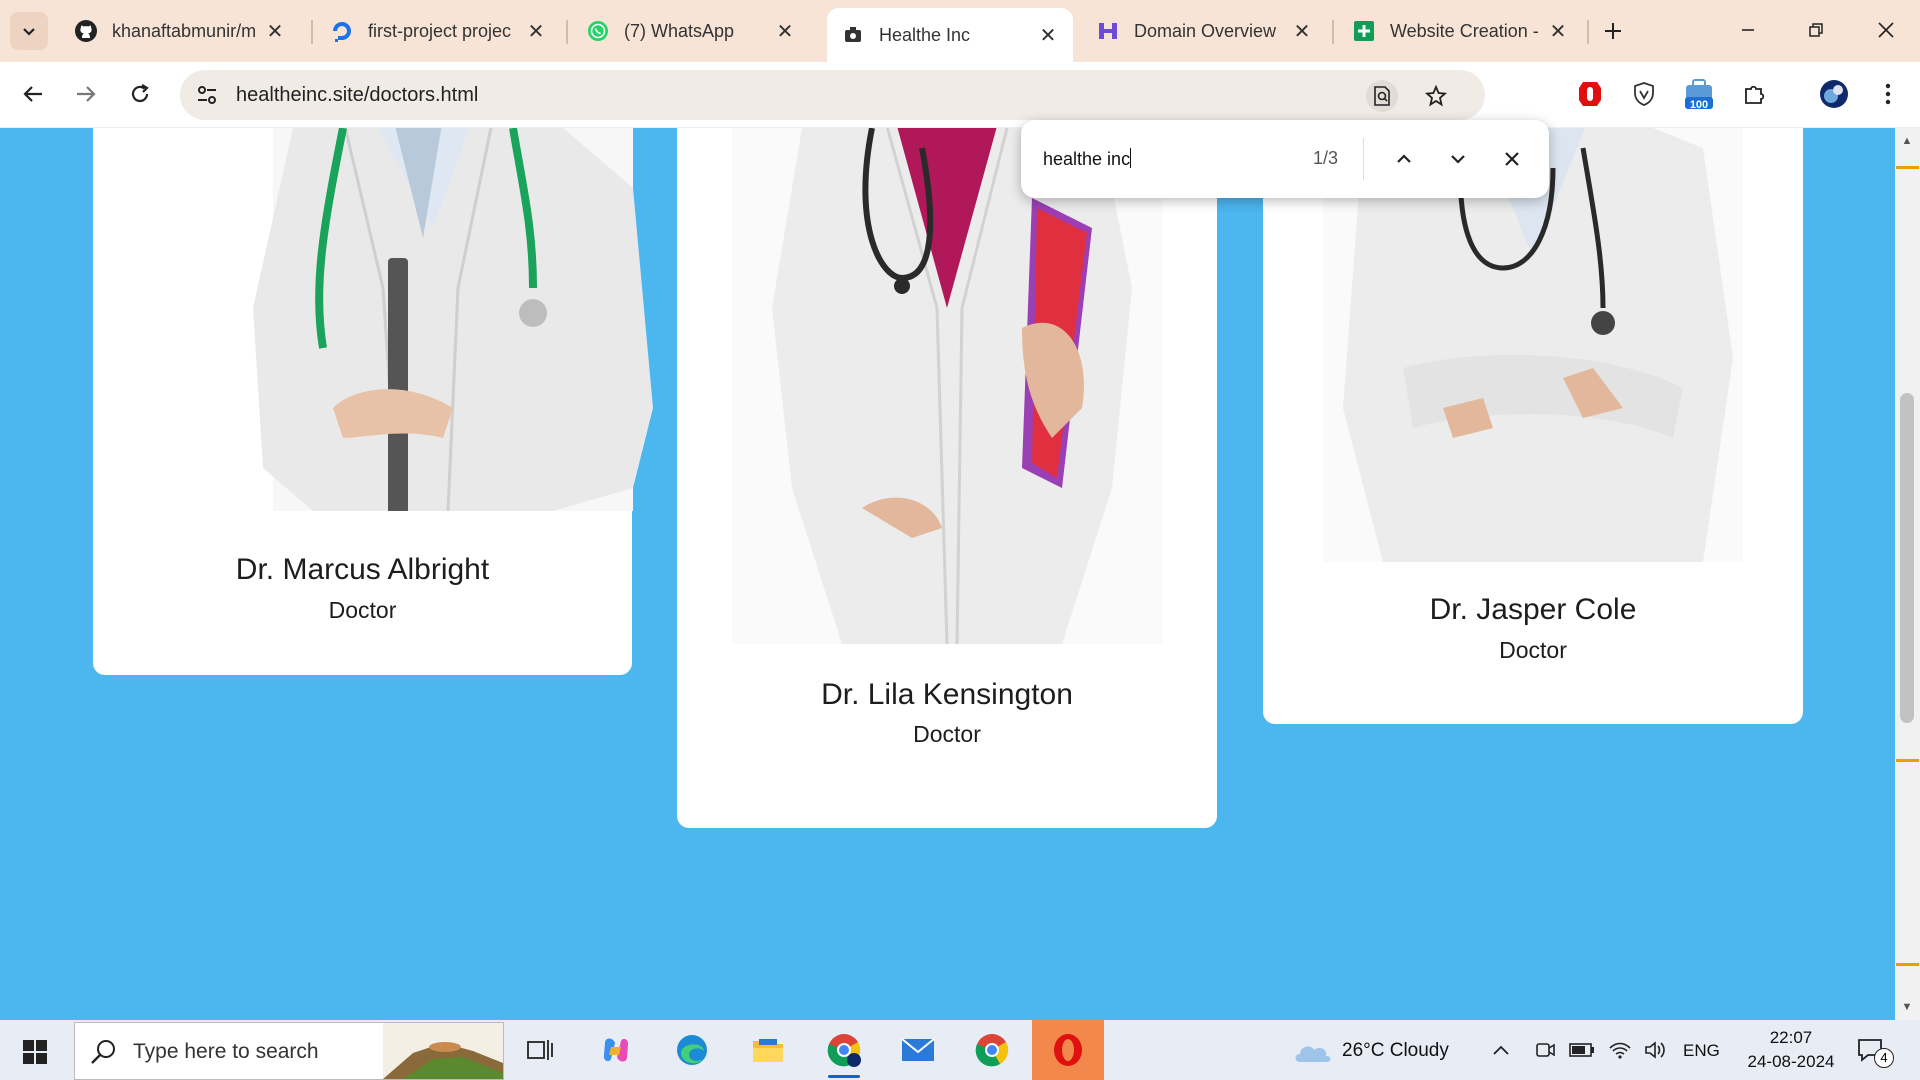  I want to click on cloudy-weather-icon, so click(1312, 1051).